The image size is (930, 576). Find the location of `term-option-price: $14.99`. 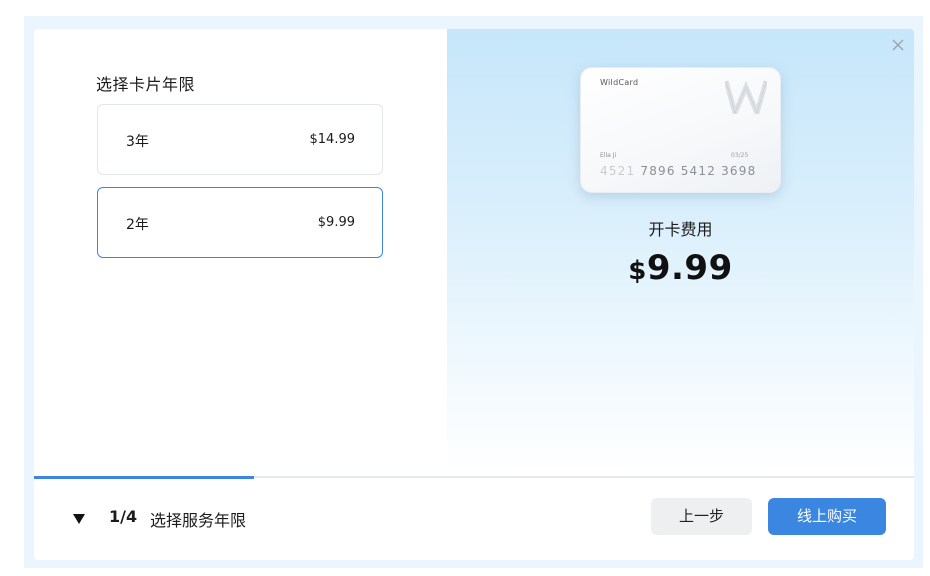

term-option-price: $14.99 is located at coordinates (332, 139).